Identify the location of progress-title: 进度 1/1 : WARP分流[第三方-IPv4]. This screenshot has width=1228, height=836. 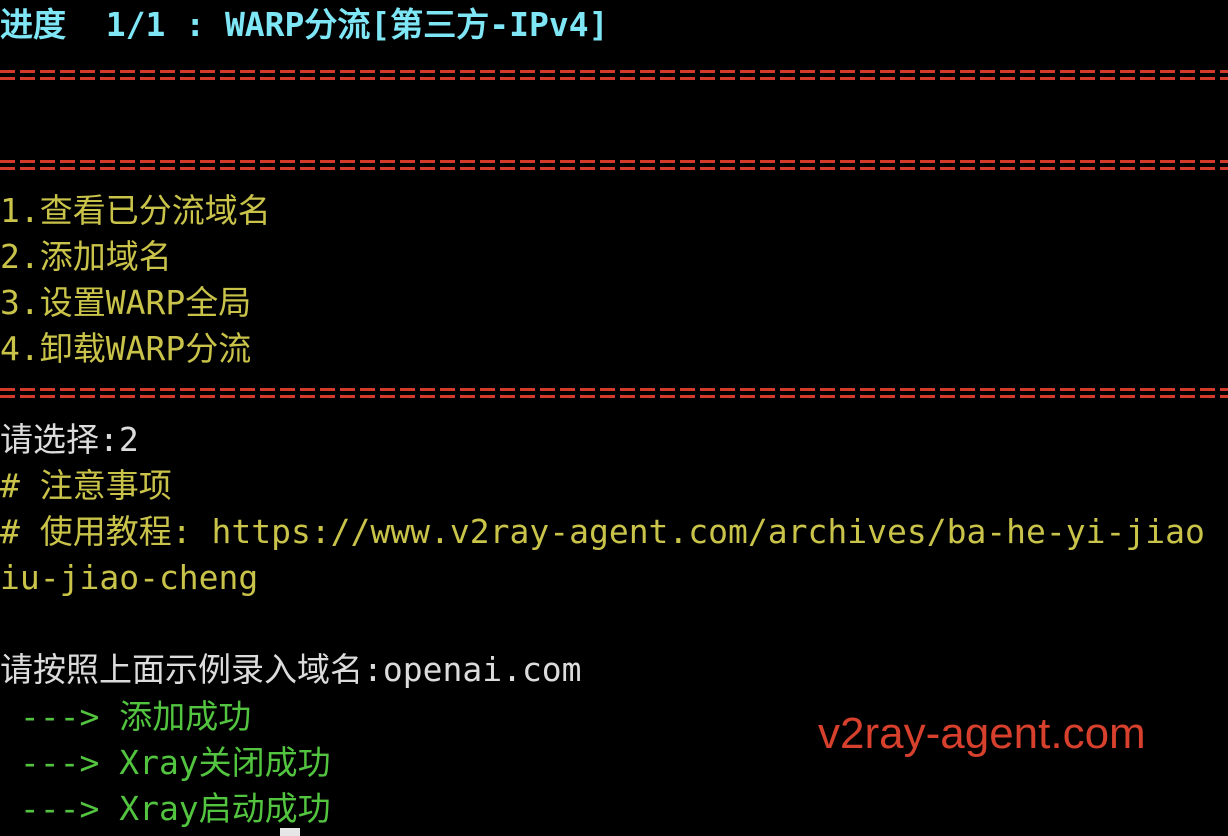
(304, 24).